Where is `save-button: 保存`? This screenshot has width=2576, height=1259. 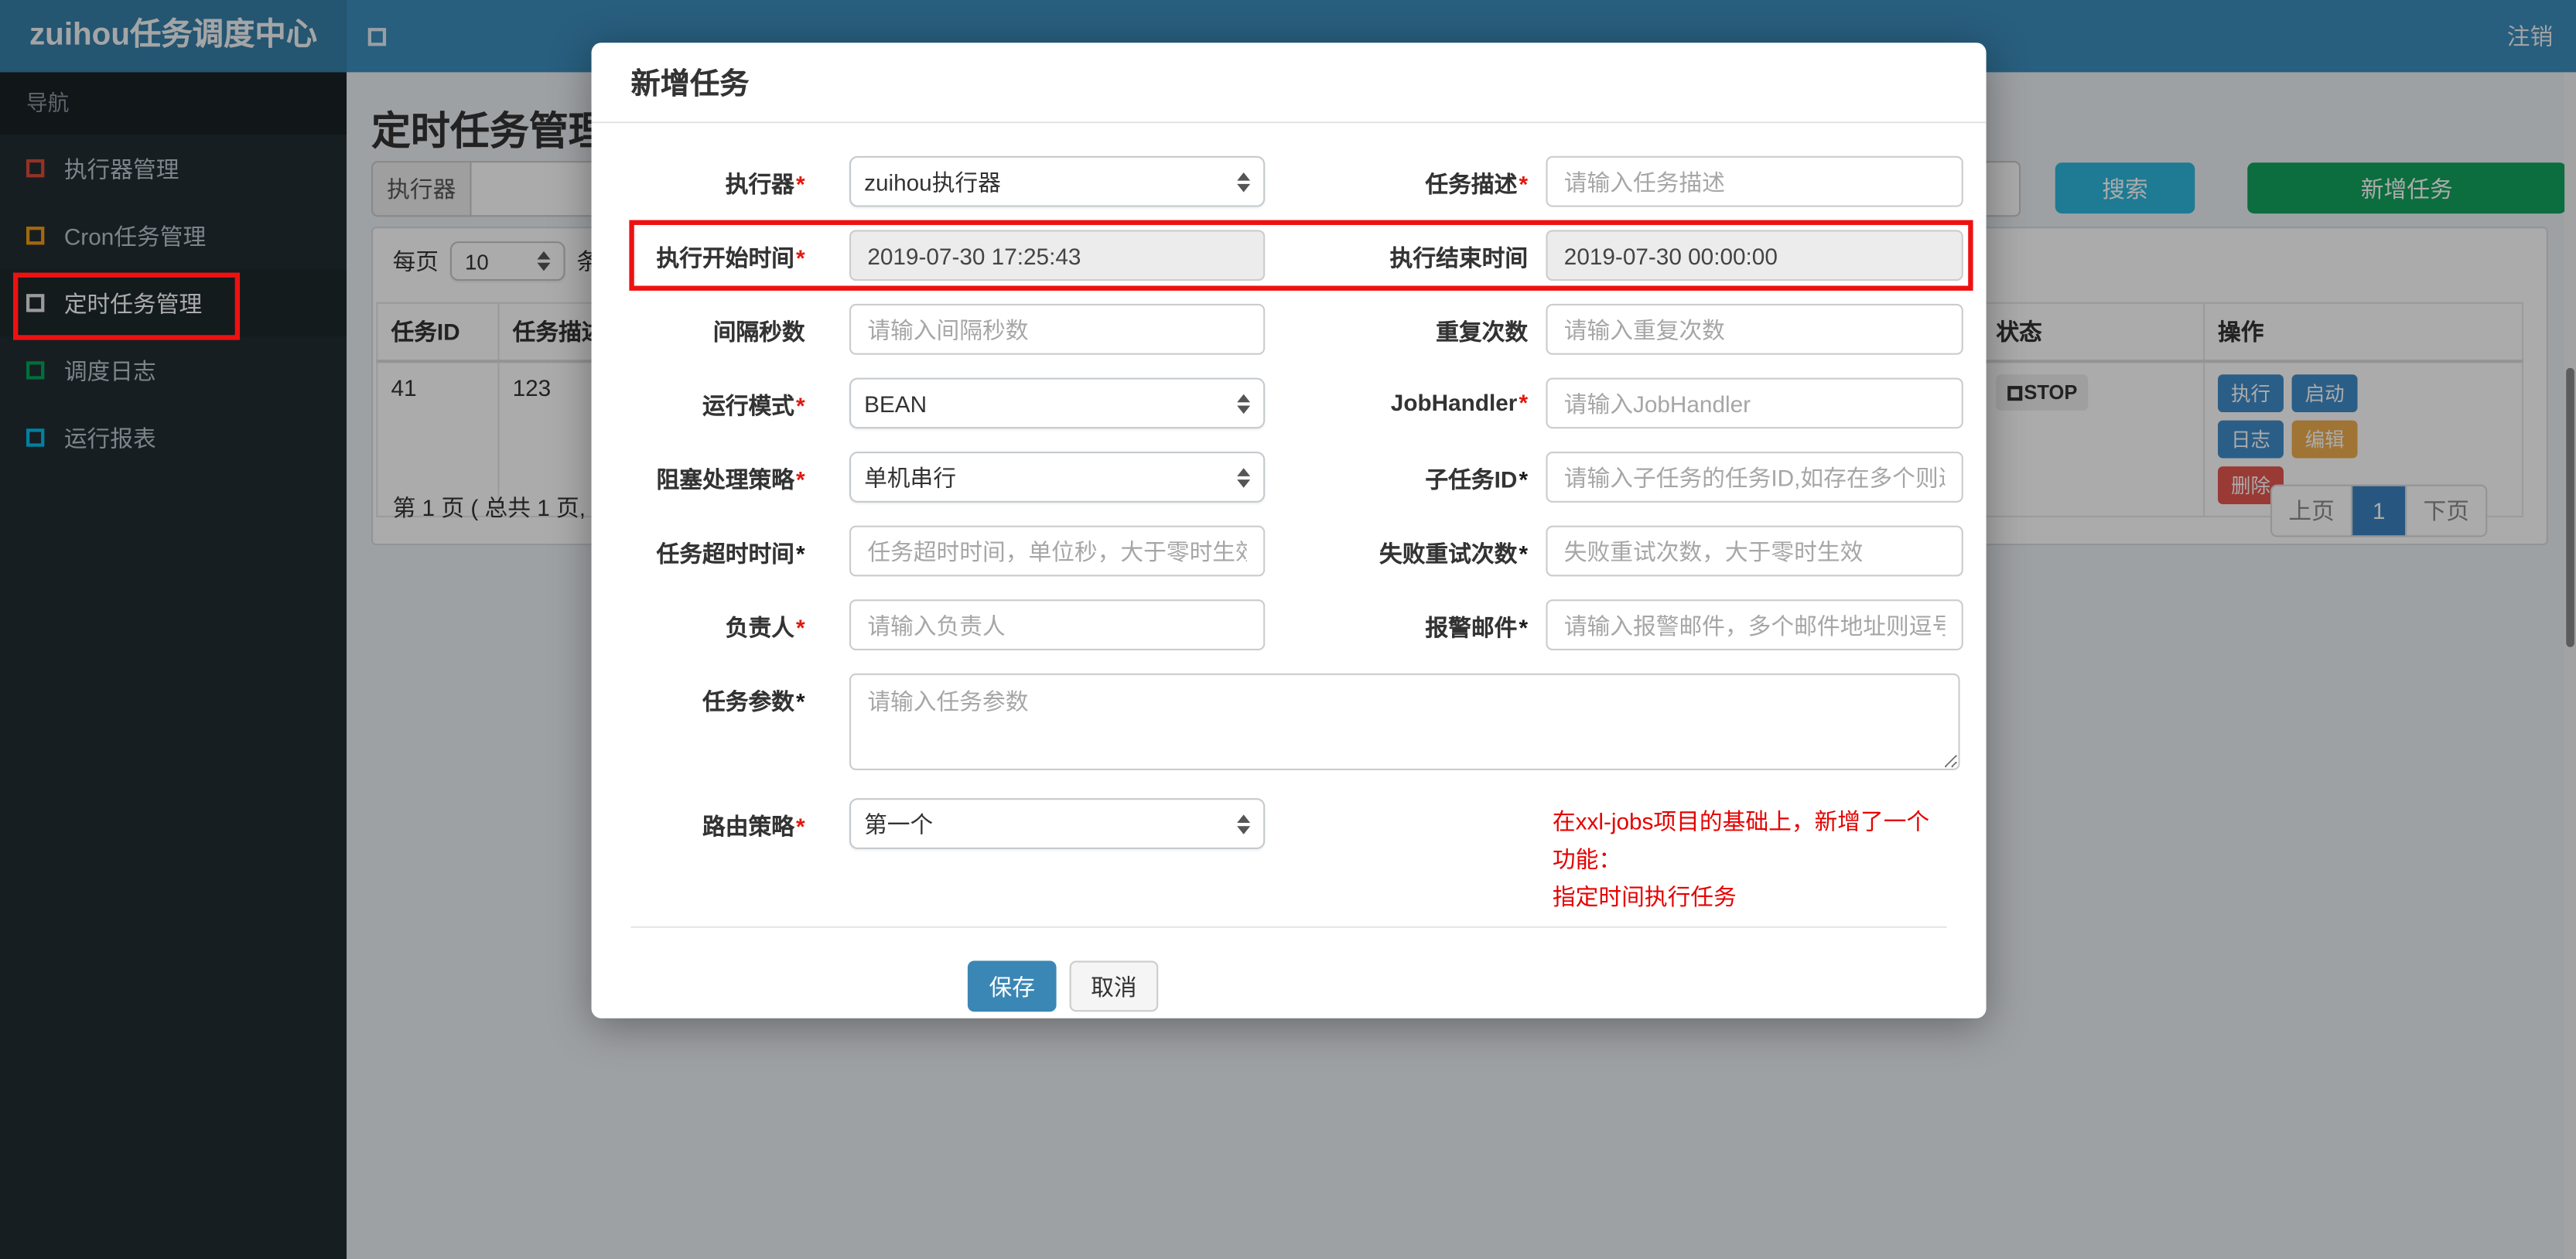
save-button: 保存 is located at coordinates (1012, 986).